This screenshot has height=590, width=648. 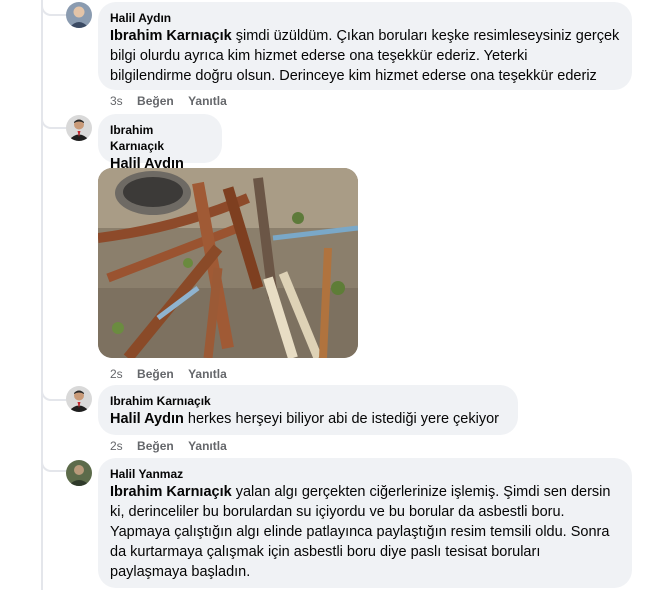 What do you see at coordinates (228, 263) in the screenshot?
I see `comment-photo` at bounding box center [228, 263].